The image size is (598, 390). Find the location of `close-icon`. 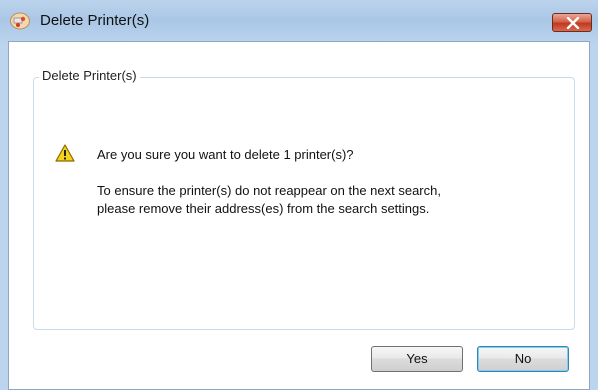

close-icon is located at coordinates (573, 23).